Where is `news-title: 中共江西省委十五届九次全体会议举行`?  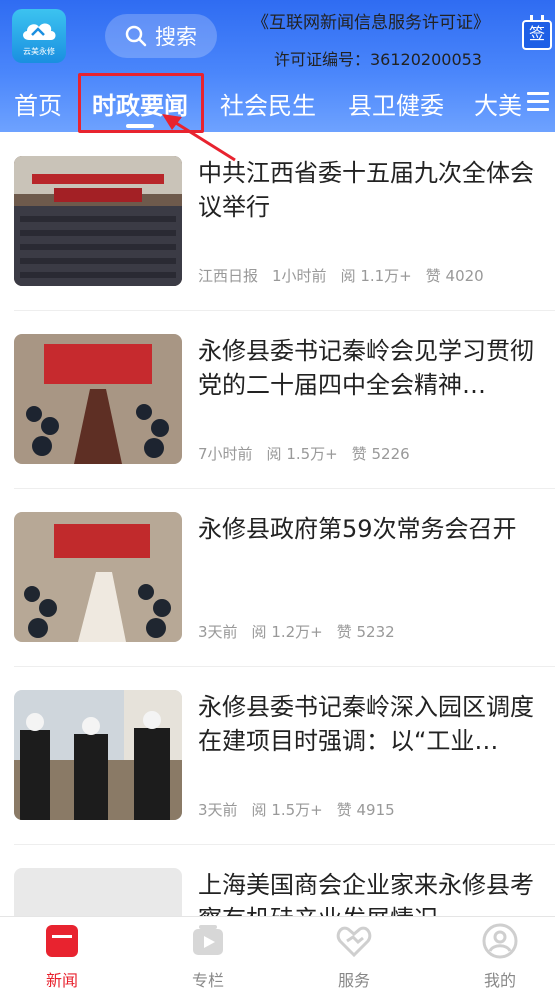
news-title: 中共江西省委十五届九次全体会议举行 is located at coordinates (370, 190).